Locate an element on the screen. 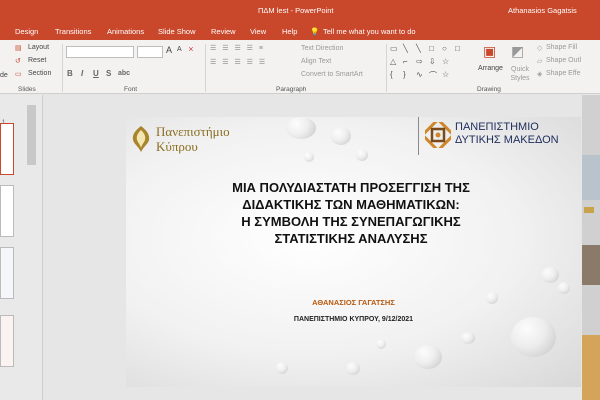  shadow-button: abc is located at coordinates (124, 73).